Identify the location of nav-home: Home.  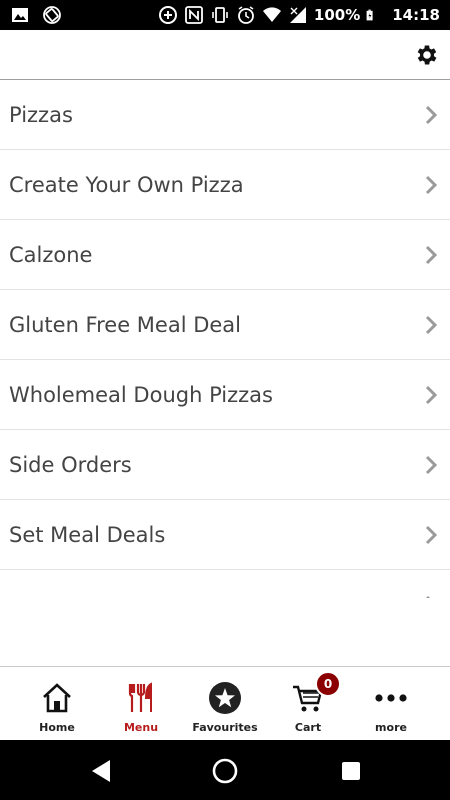
(57, 704).